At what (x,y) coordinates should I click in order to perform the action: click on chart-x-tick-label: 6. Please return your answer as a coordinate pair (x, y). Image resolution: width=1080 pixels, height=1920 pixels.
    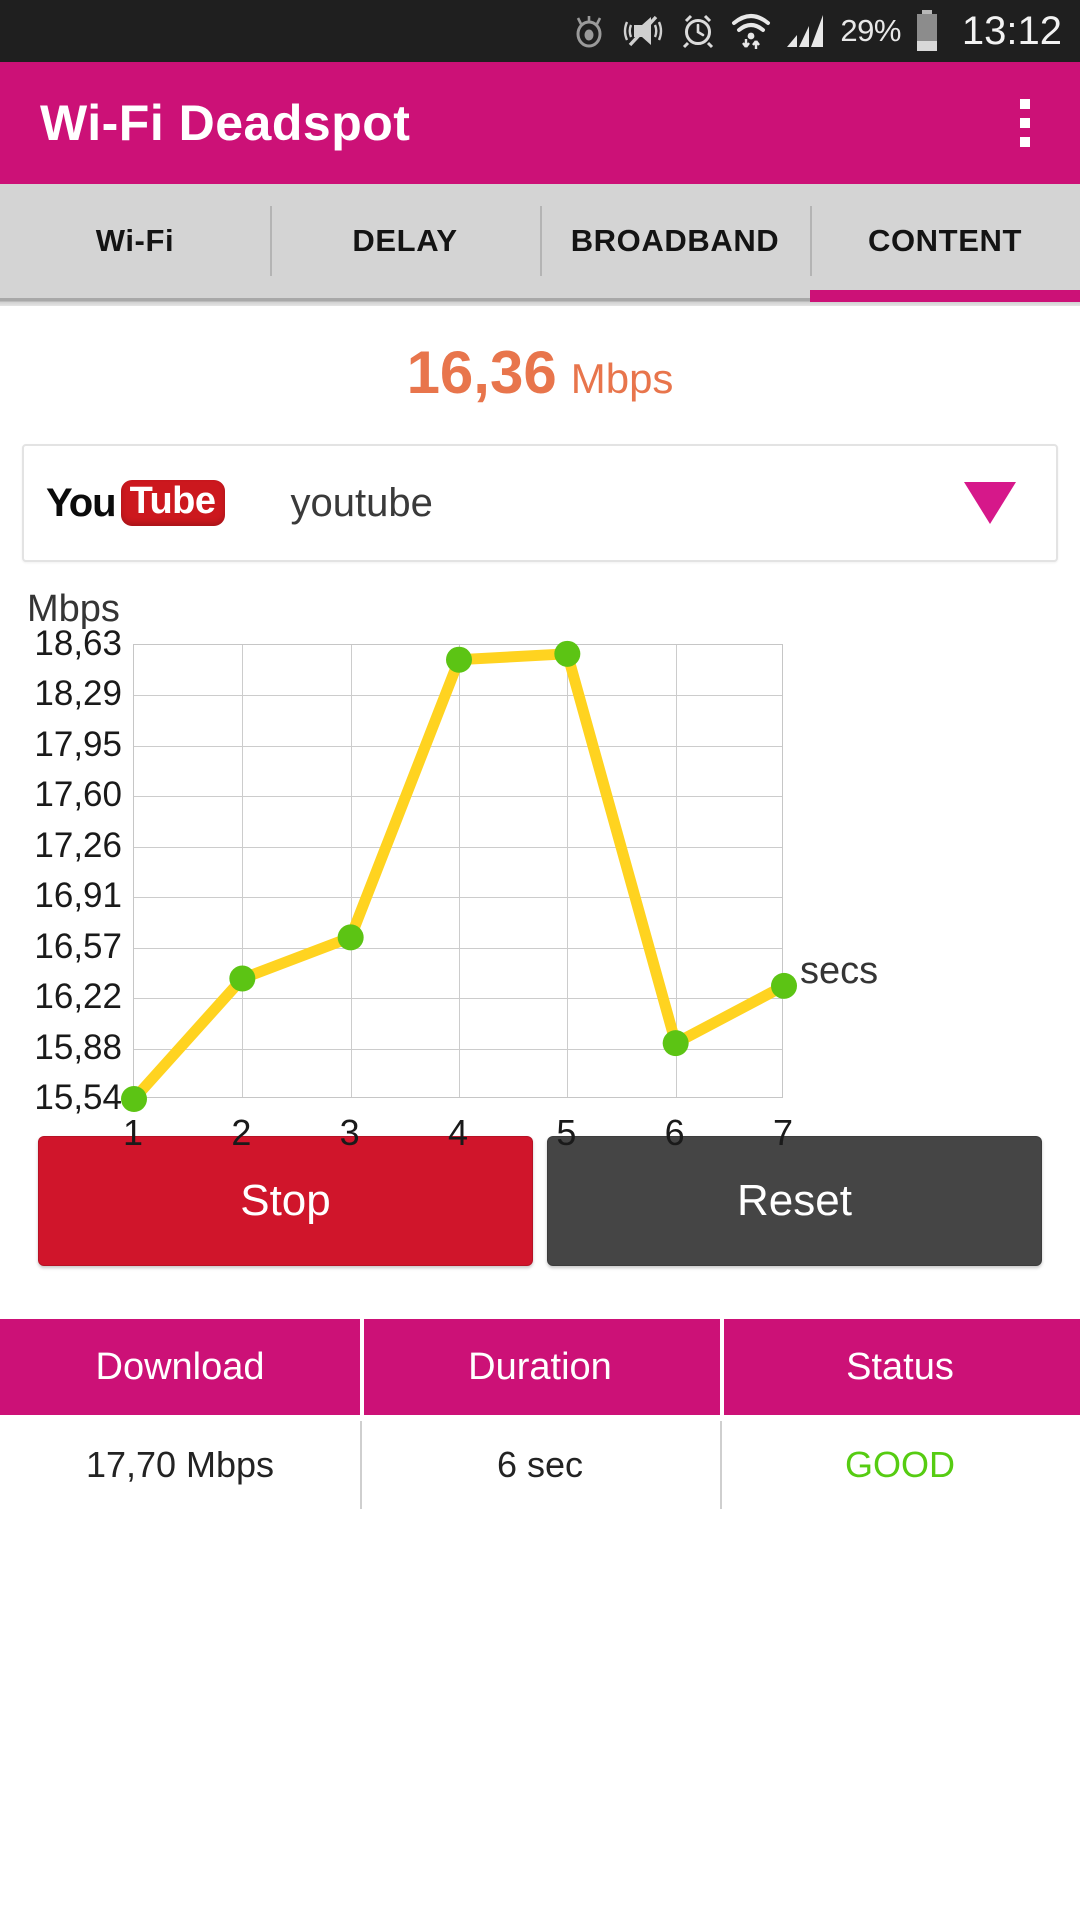
    Looking at the image, I should click on (674, 1132).